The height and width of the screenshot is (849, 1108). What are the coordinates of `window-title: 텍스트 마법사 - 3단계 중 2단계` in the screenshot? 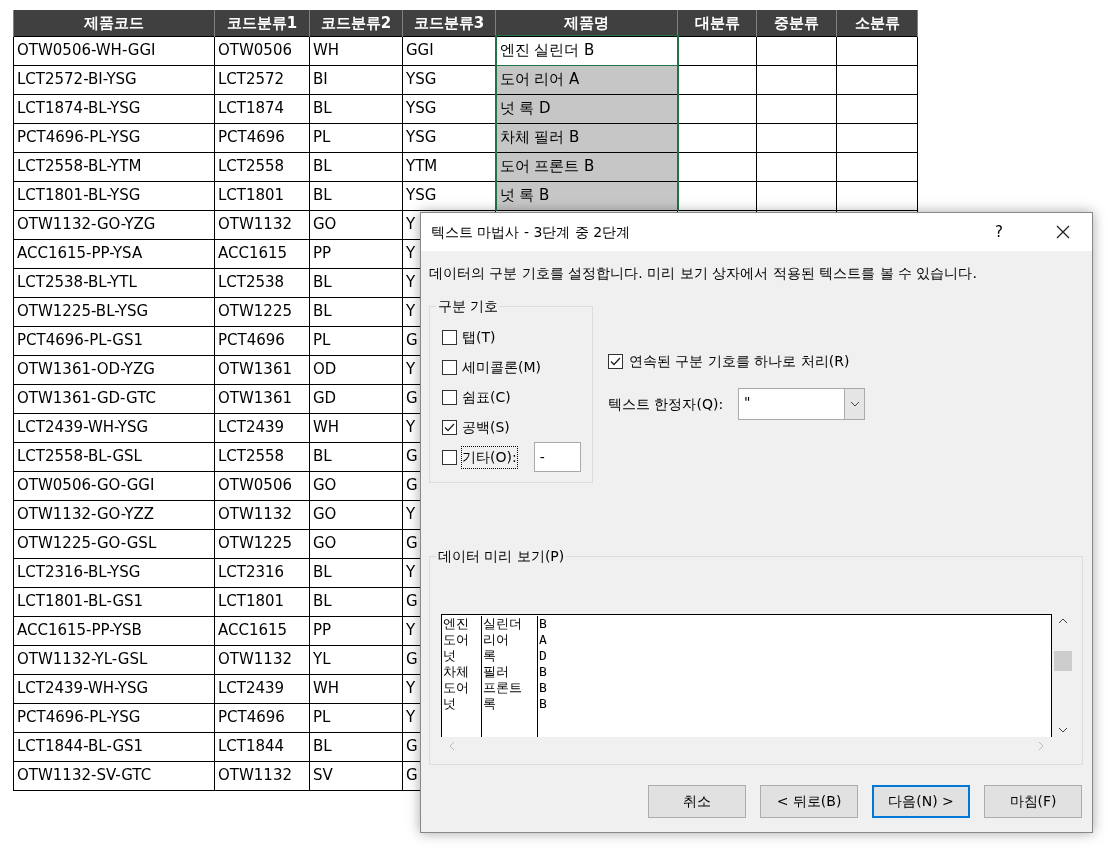 It's located at (531, 232).